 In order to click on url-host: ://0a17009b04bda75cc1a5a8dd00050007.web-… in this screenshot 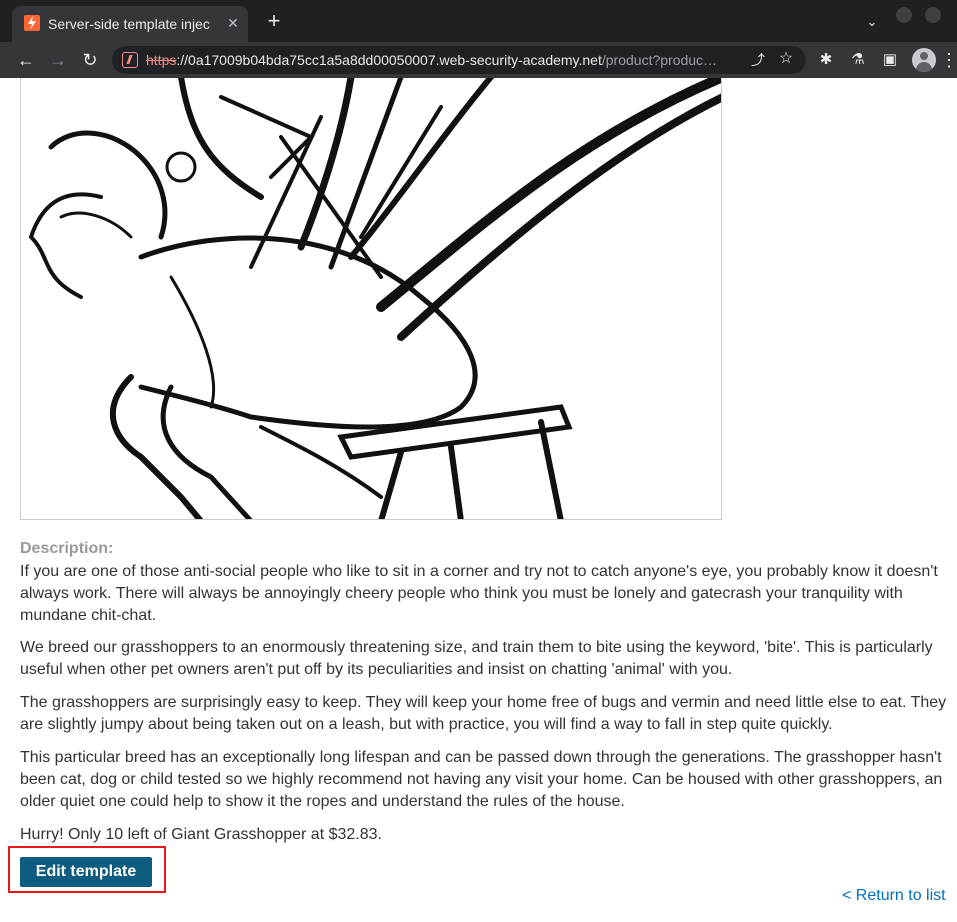, I will do `click(389, 60)`.